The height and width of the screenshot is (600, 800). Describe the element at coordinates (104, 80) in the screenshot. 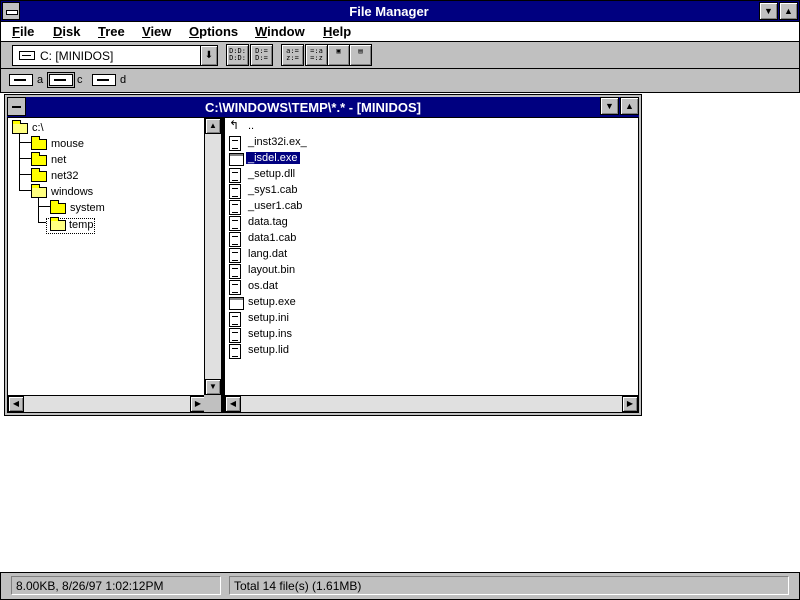

I see `cdrom-drive-icon` at that location.